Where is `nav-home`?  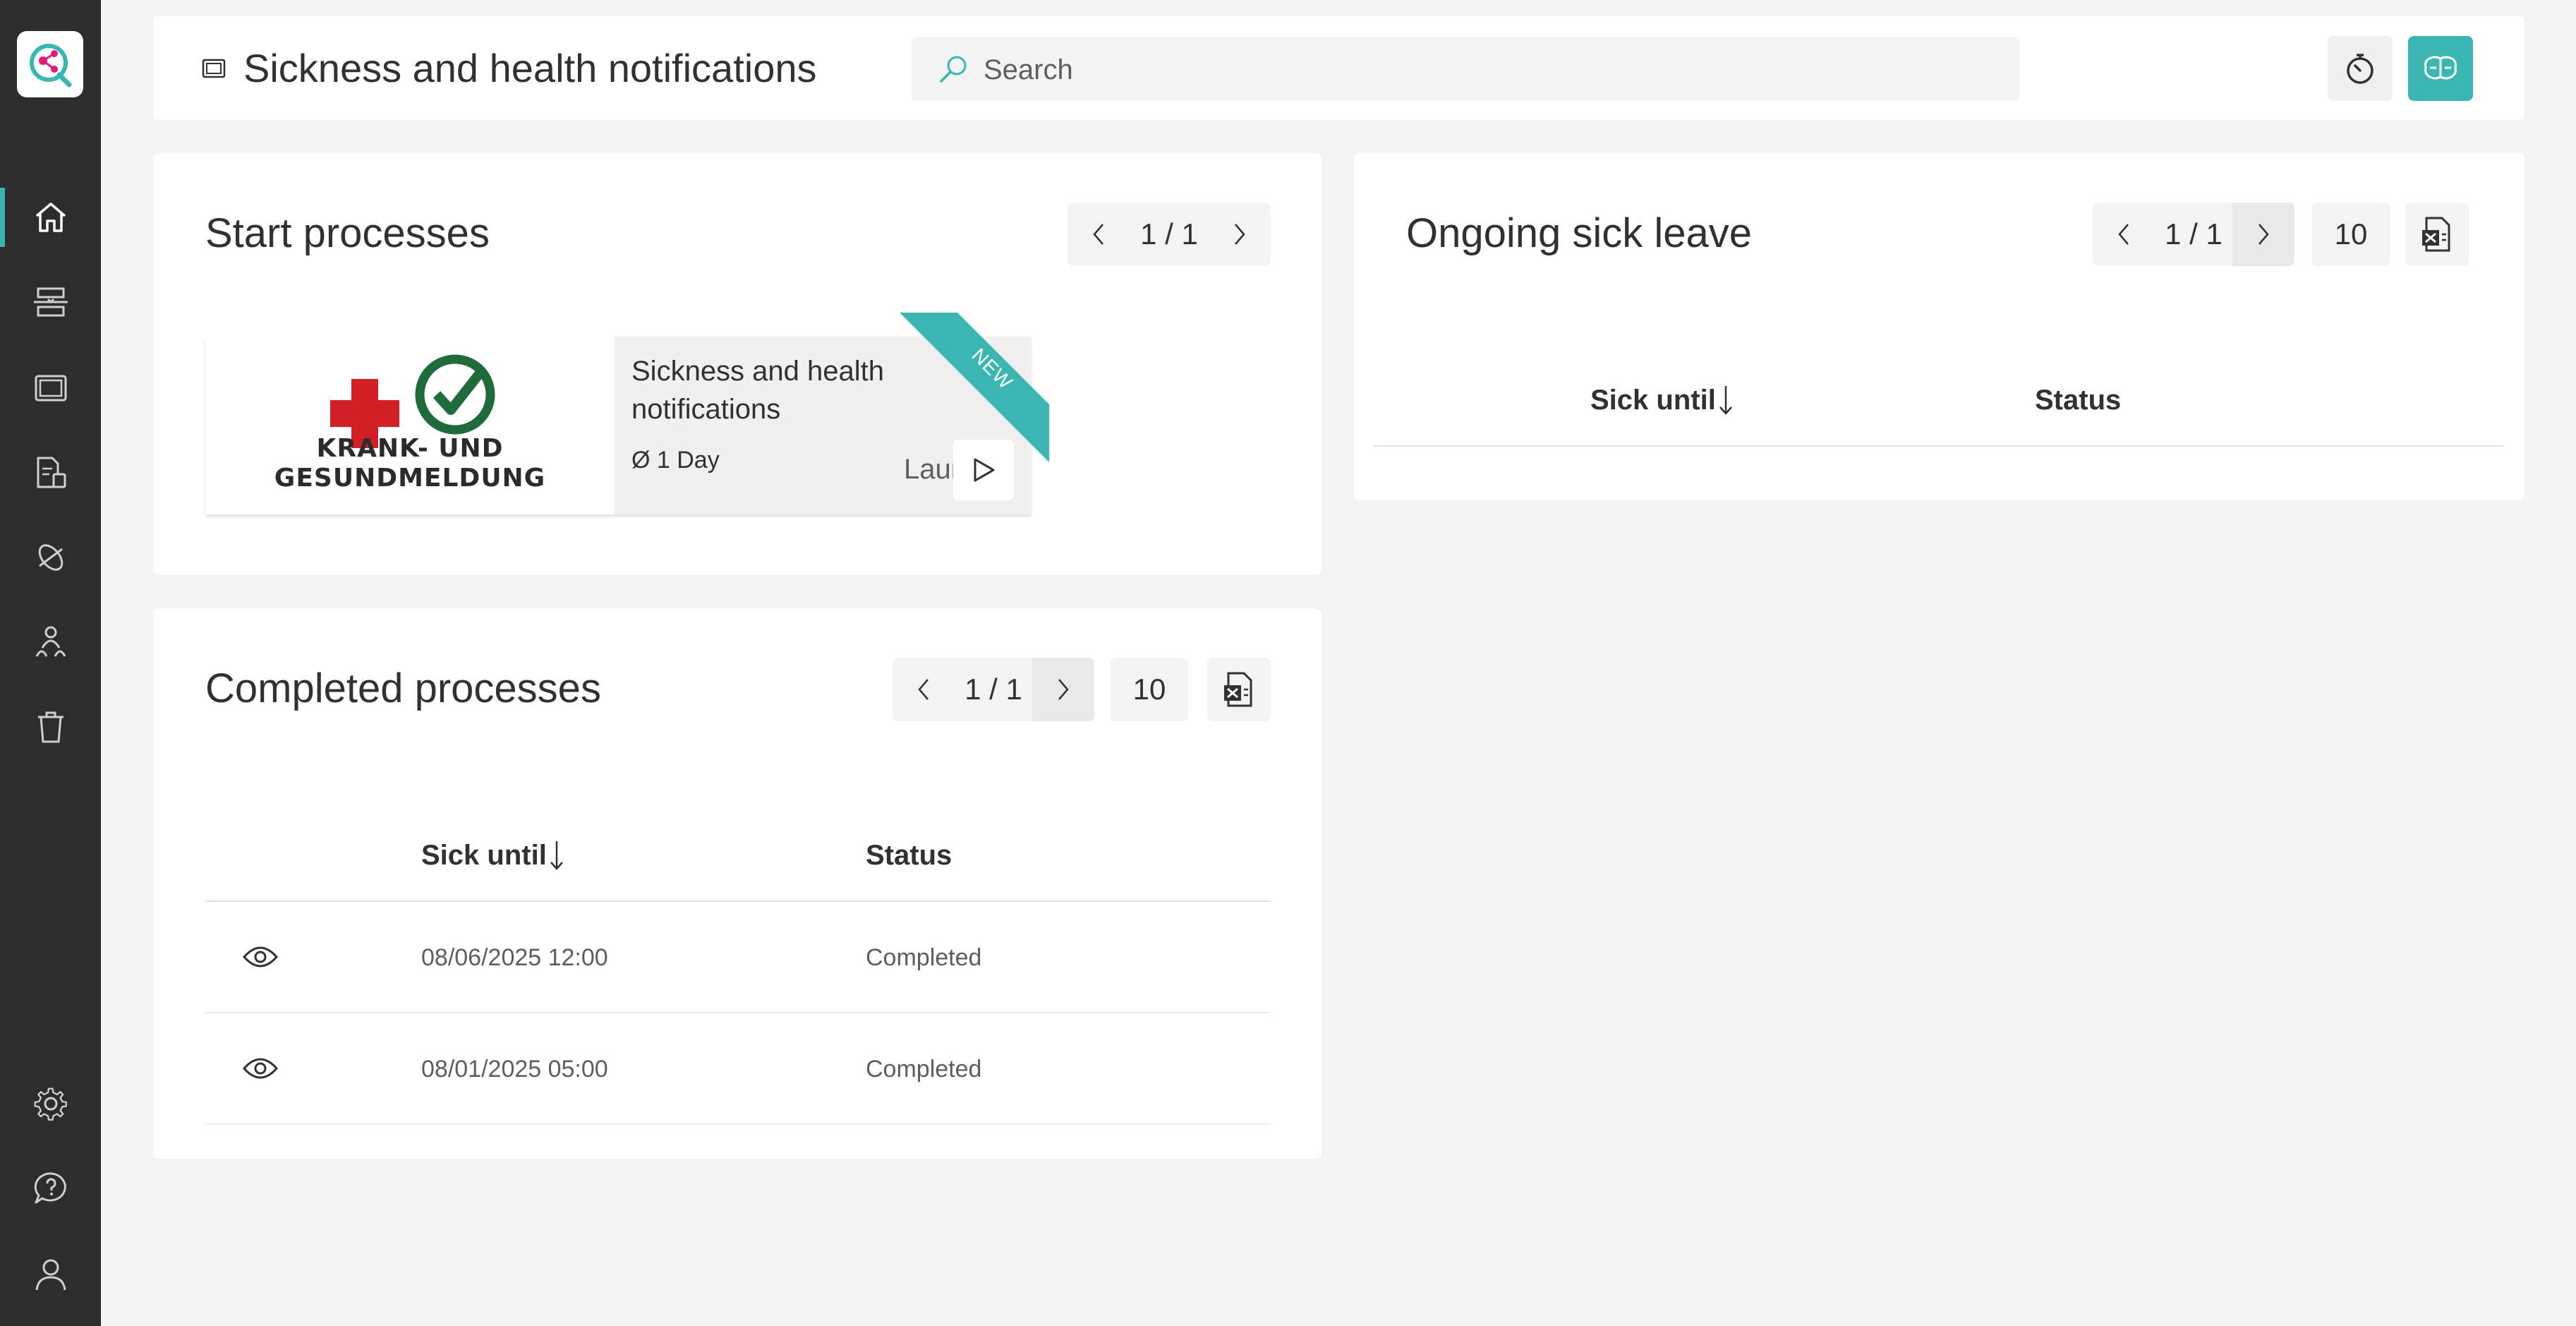
nav-home is located at coordinates (50, 217).